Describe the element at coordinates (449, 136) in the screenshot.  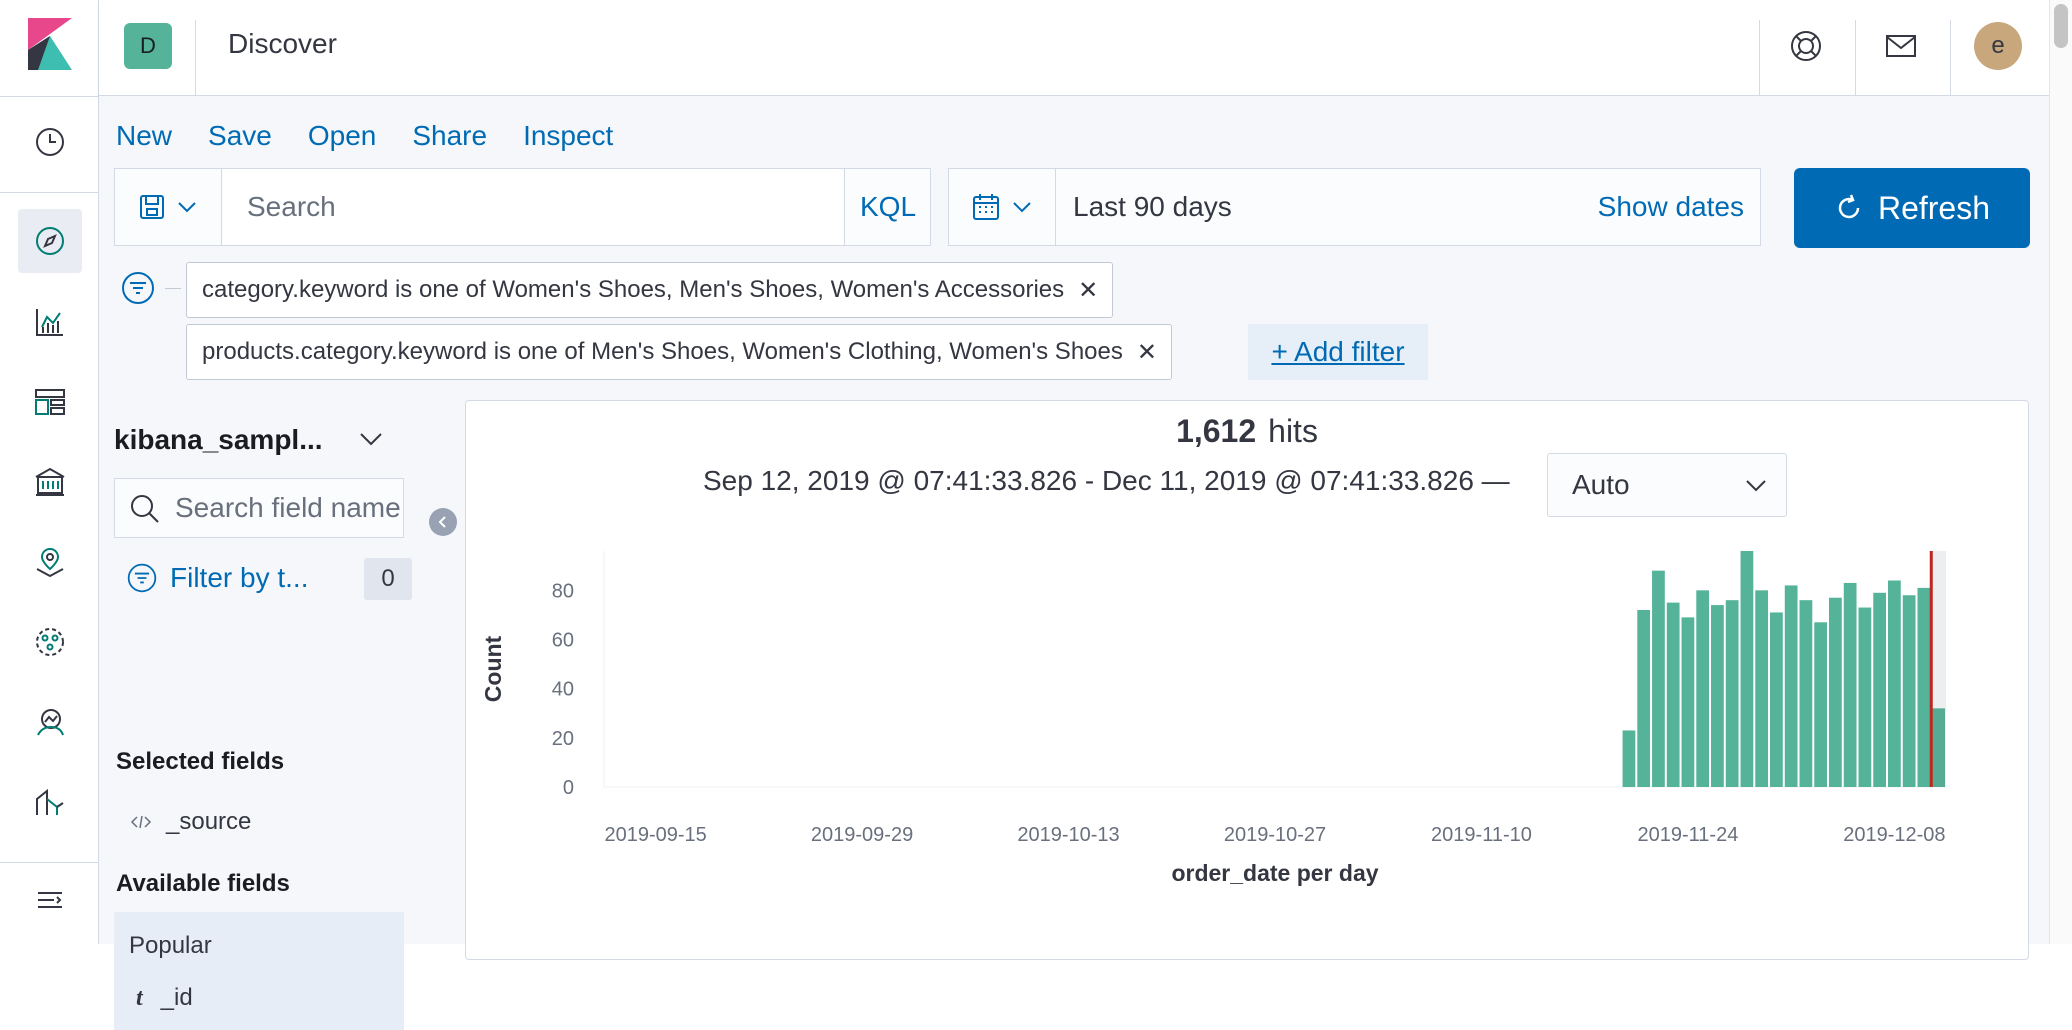
I see `menu-share: Share` at that location.